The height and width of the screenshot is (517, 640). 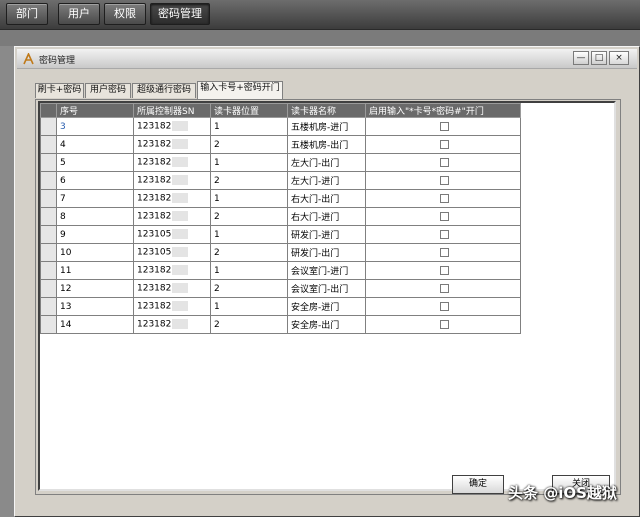 What do you see at coordinates (478, 484) in the screenshot?
I see `ok-button: 确定` at bounding box center [478, 484].